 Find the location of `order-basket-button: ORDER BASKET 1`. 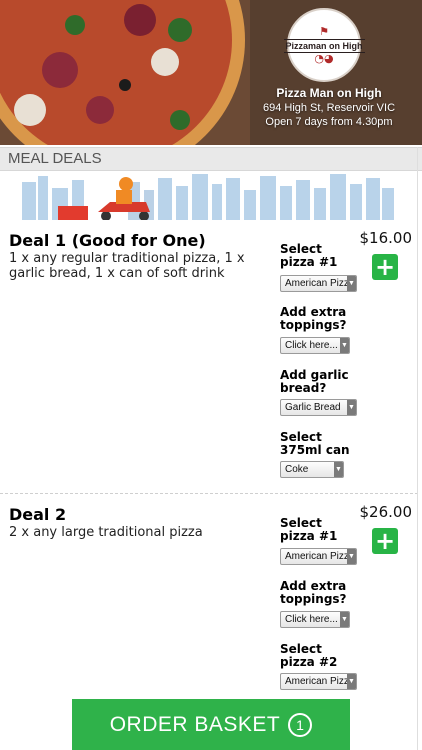

order-basket-button: ORDER BASKET 1 is located at coordinates (211, 724).